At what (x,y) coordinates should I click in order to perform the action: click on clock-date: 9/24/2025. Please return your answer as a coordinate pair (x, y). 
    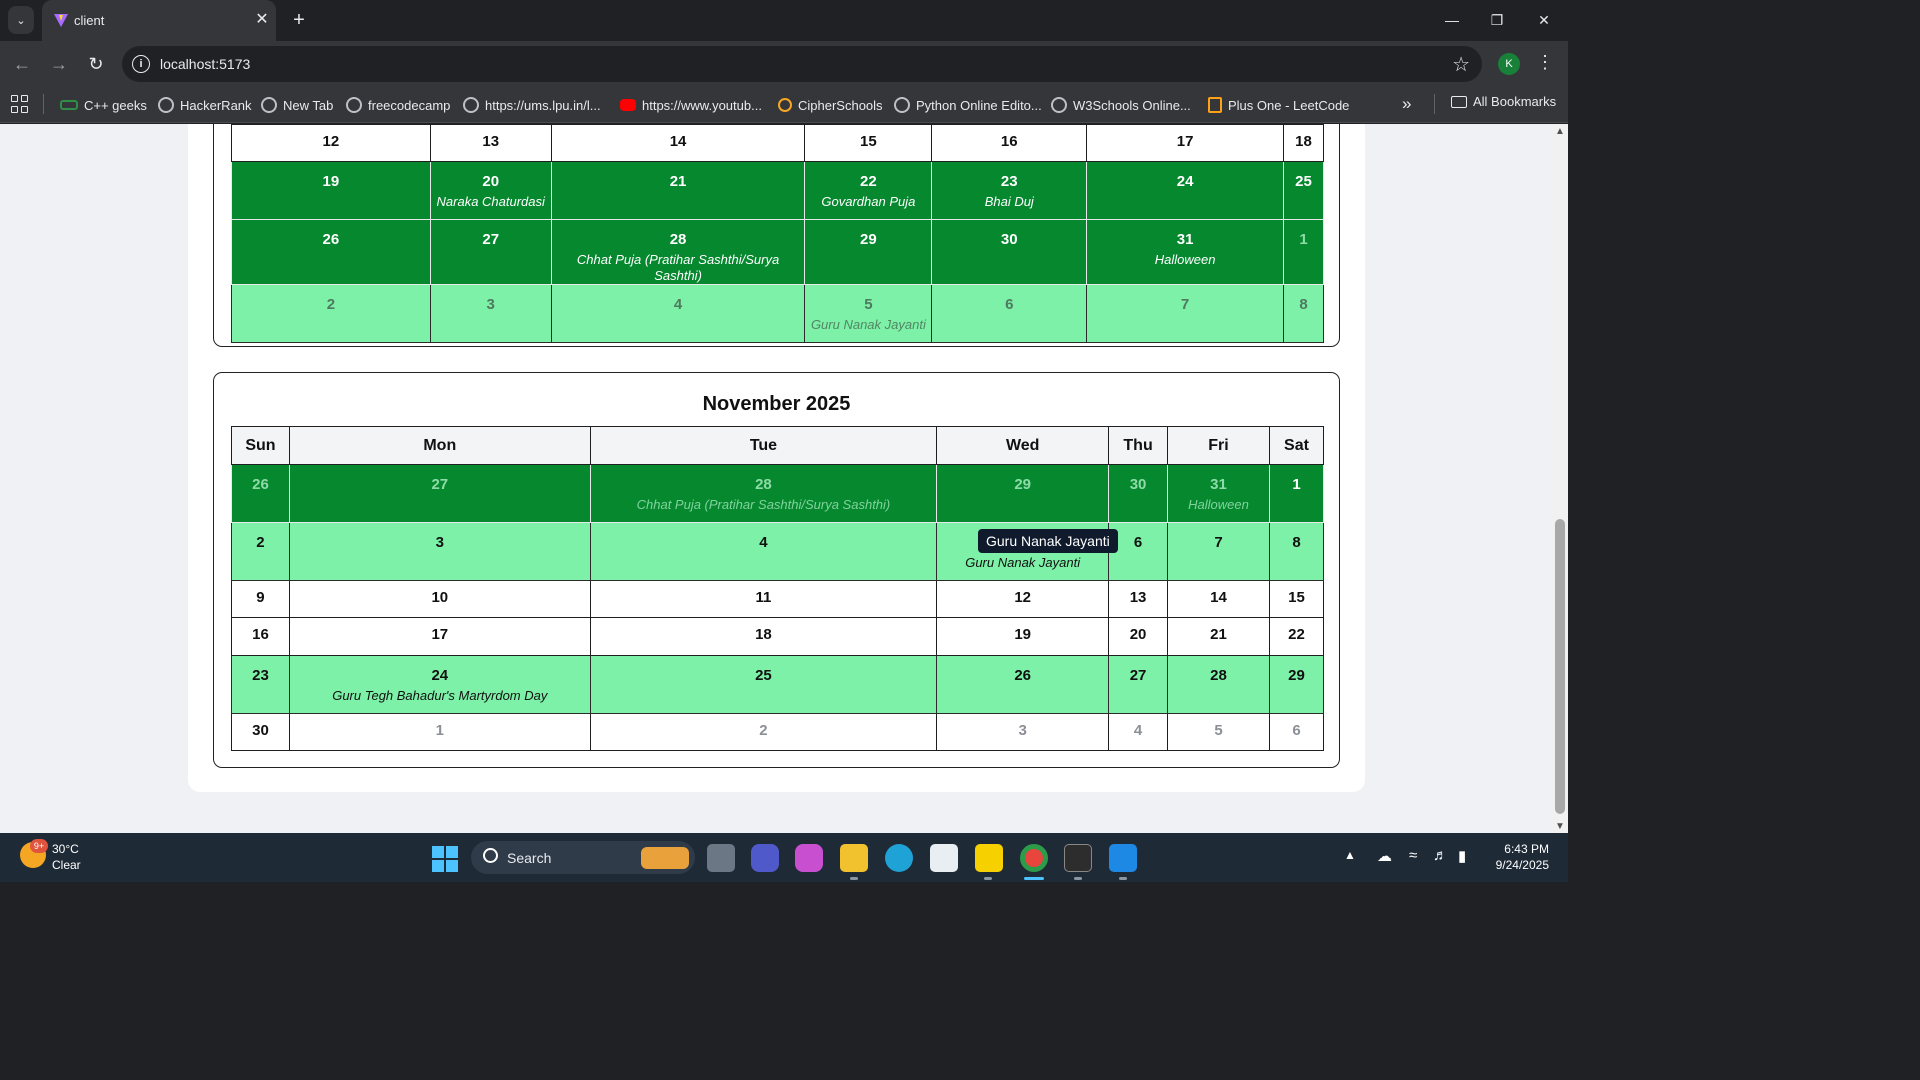
    Looking at the image, I should click on (1518, 865).